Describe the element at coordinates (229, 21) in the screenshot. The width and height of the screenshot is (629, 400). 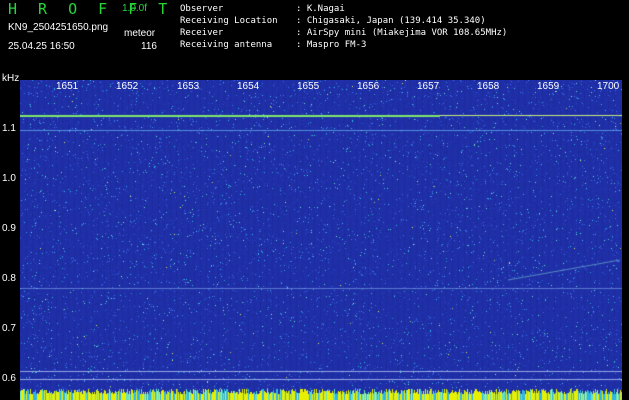
I see `location-key: Receiving Location` at that location.